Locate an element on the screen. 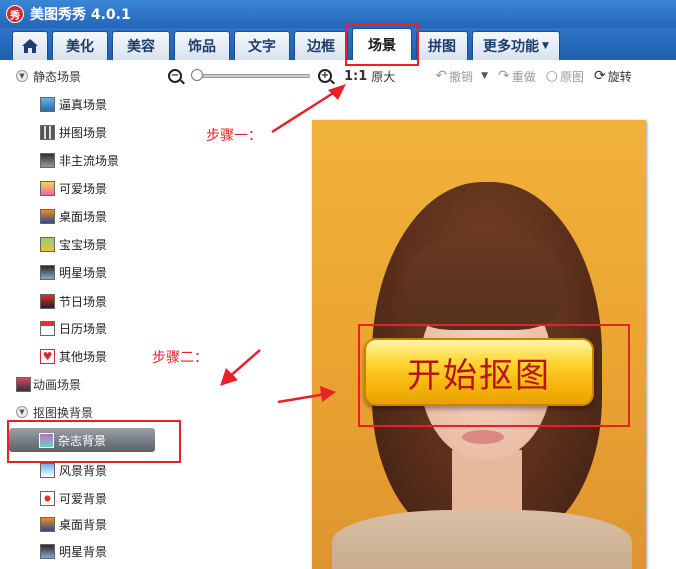  tab-collage: 拼图 is located at coordinates (442, 45).